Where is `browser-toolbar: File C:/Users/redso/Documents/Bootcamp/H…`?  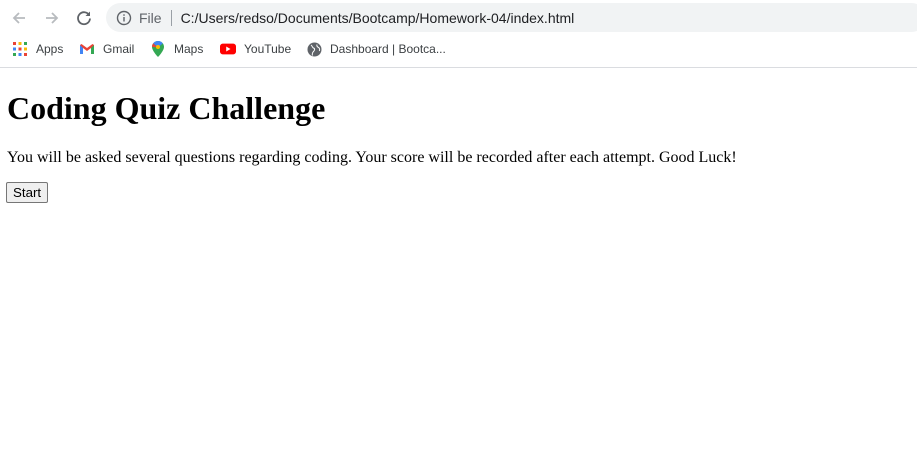
browser-toolbar: File C:/Users/redso/Documents/Bootcamp/H… is located at coordinates (458, 18).